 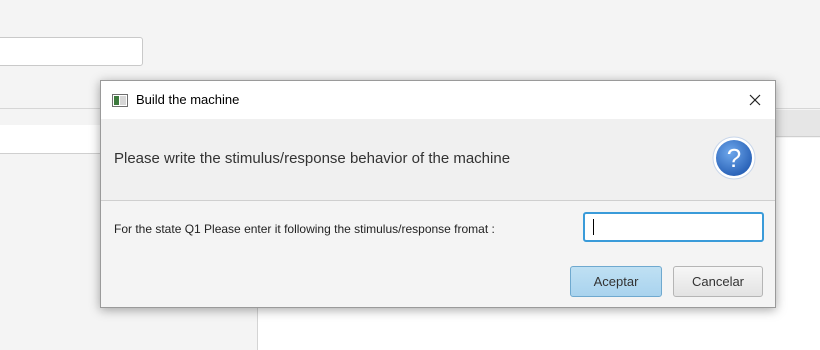 What do you see at coordinates (438, 100) in the screenshot?
I see `dialog-titlebar: Build the machine` at bounding box center [438, 100].